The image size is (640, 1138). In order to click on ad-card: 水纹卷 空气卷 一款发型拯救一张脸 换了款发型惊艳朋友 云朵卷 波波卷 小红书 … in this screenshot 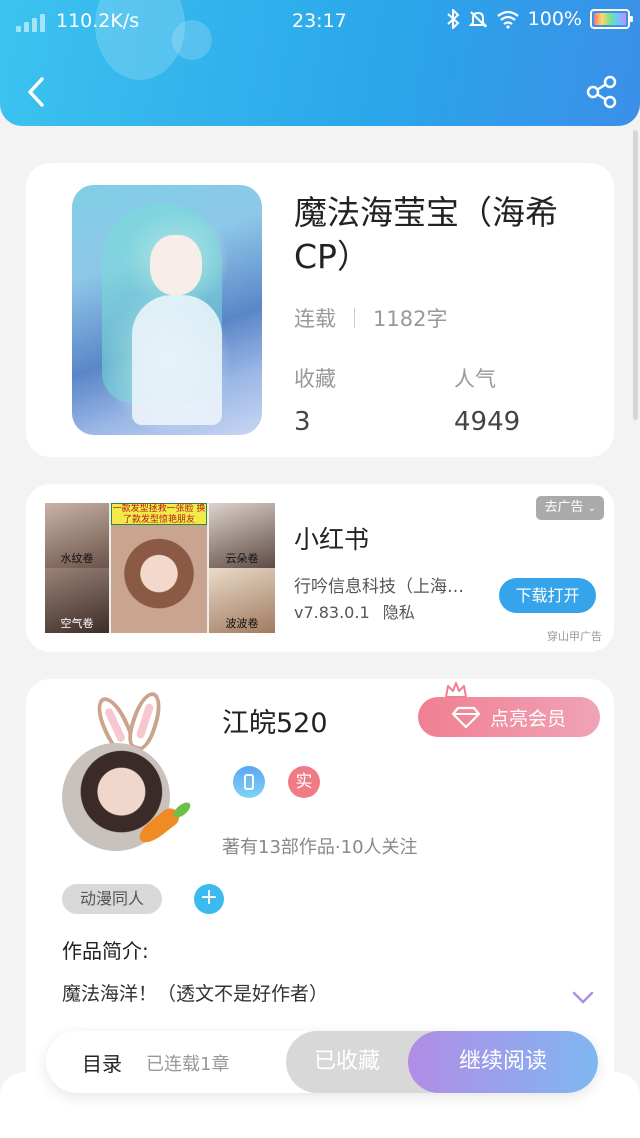, I will do `click(320, 568)`.